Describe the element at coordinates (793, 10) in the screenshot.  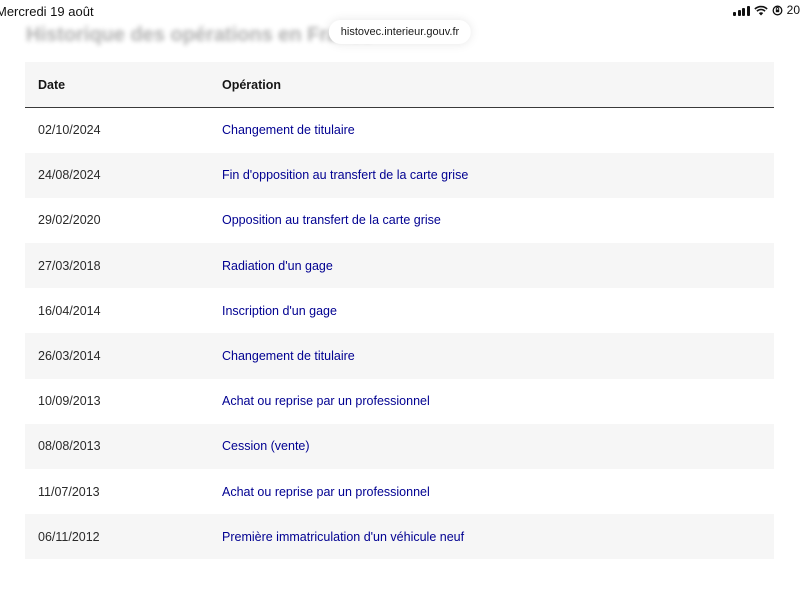
I see `battery-percentage: 20` at that location.